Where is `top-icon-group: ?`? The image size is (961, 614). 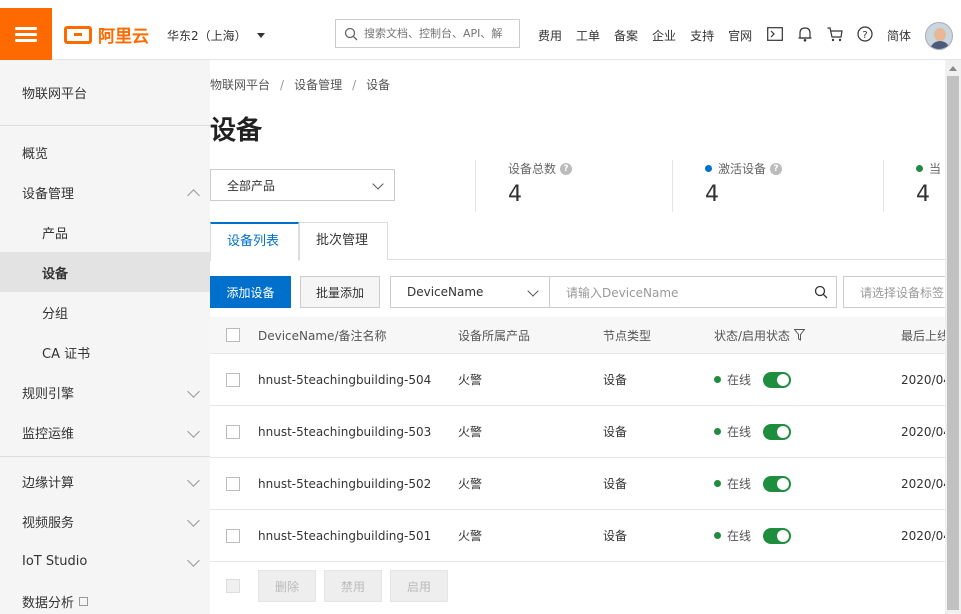
top-icon-group: ? is located at coordinates (826, 34).